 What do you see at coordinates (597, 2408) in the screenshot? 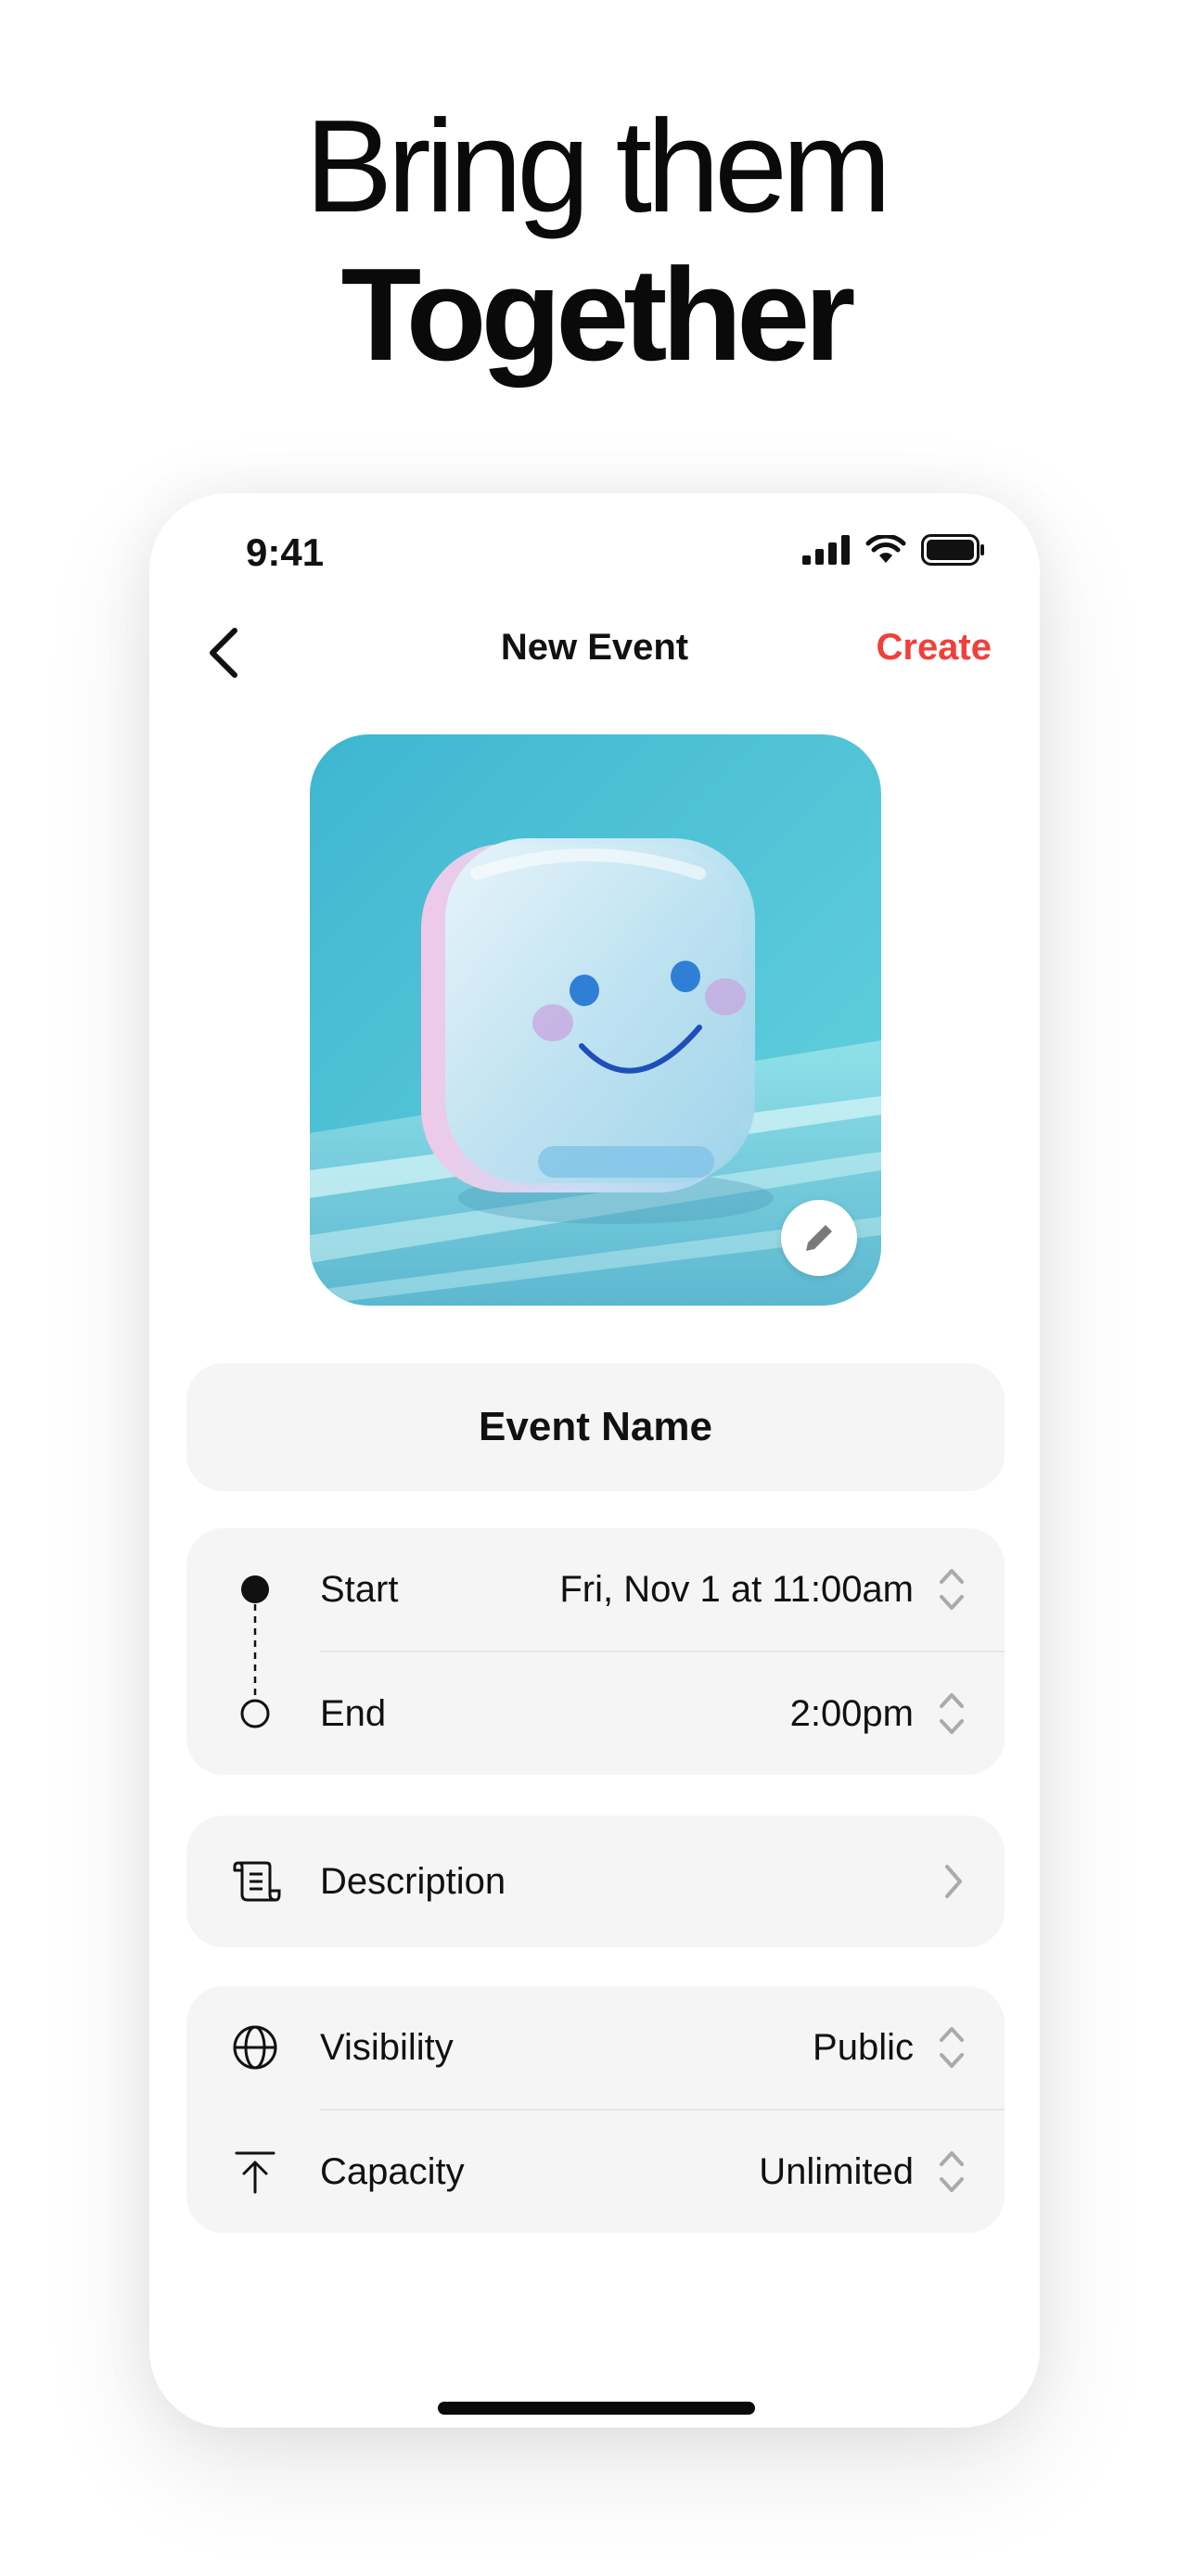
I see `home-indicator` at bounding box center [597, 2408].